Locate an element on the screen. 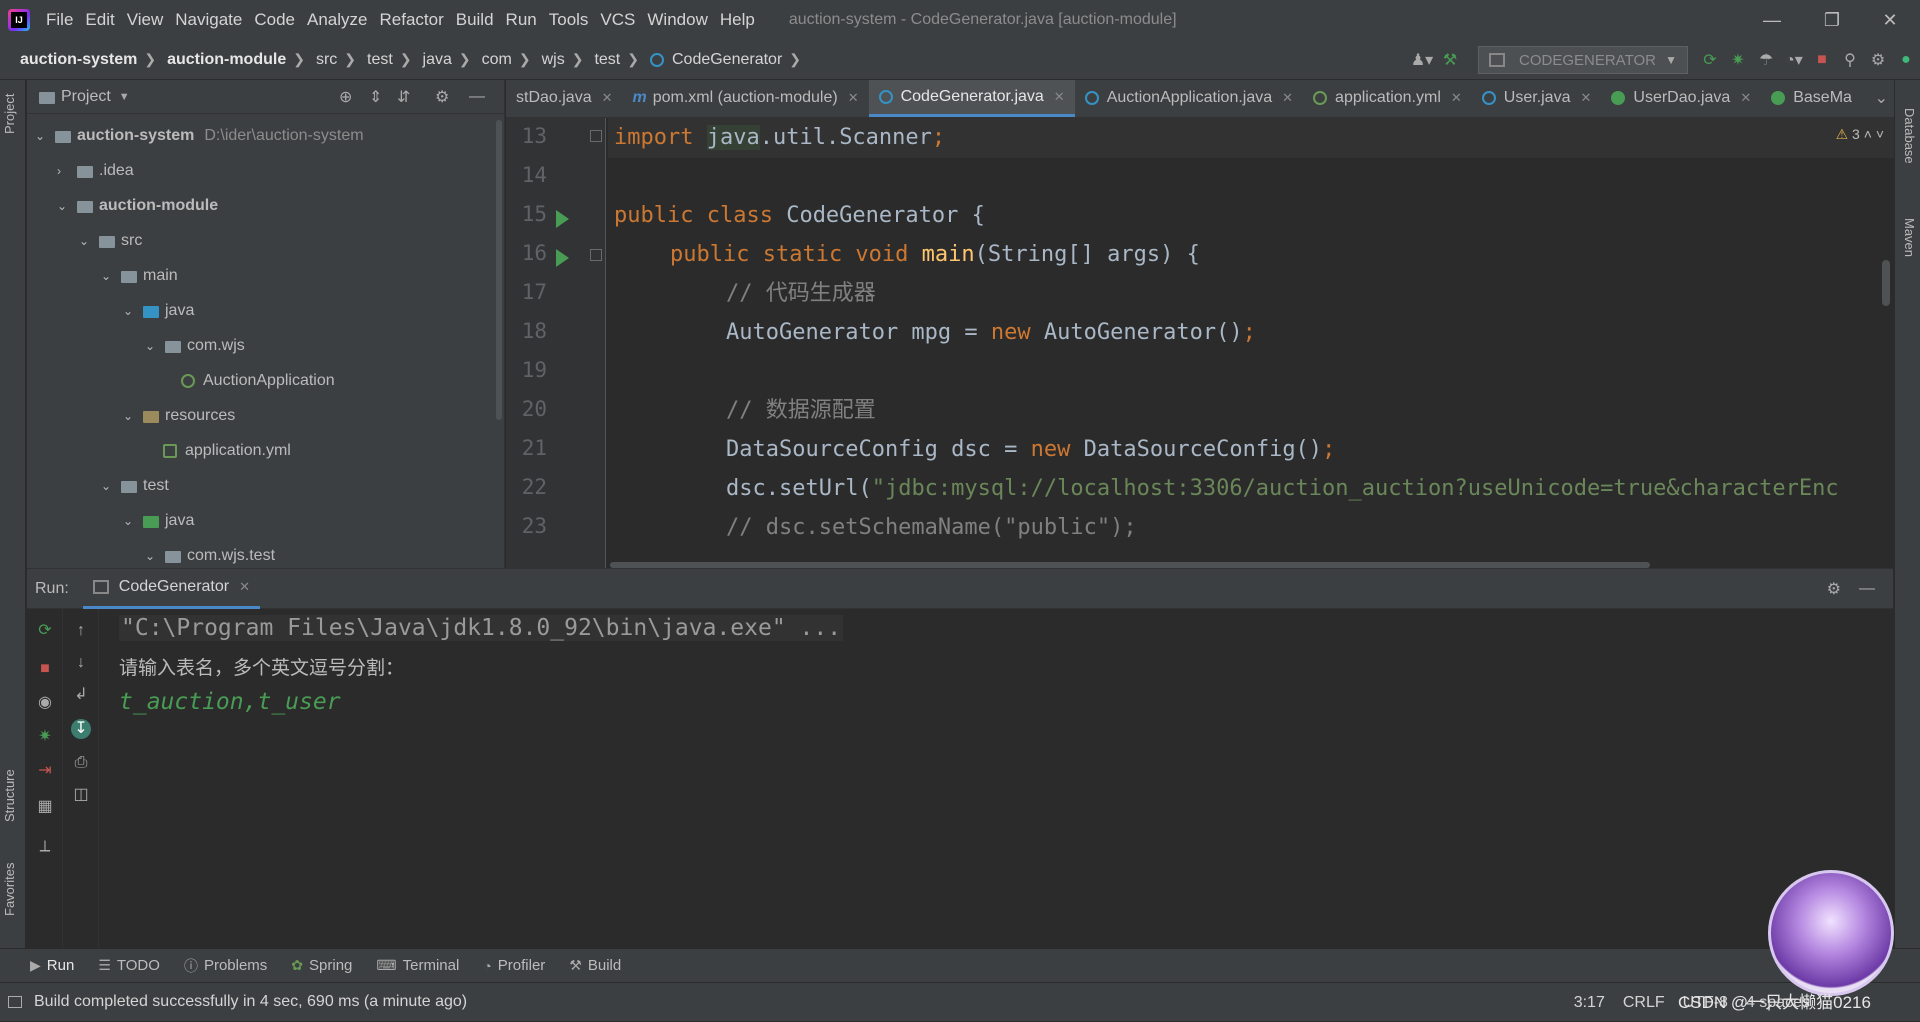 This screenshot has width=1920, height=1022. breadcrumb-item: auction-module is located at coordinates (226, 60).